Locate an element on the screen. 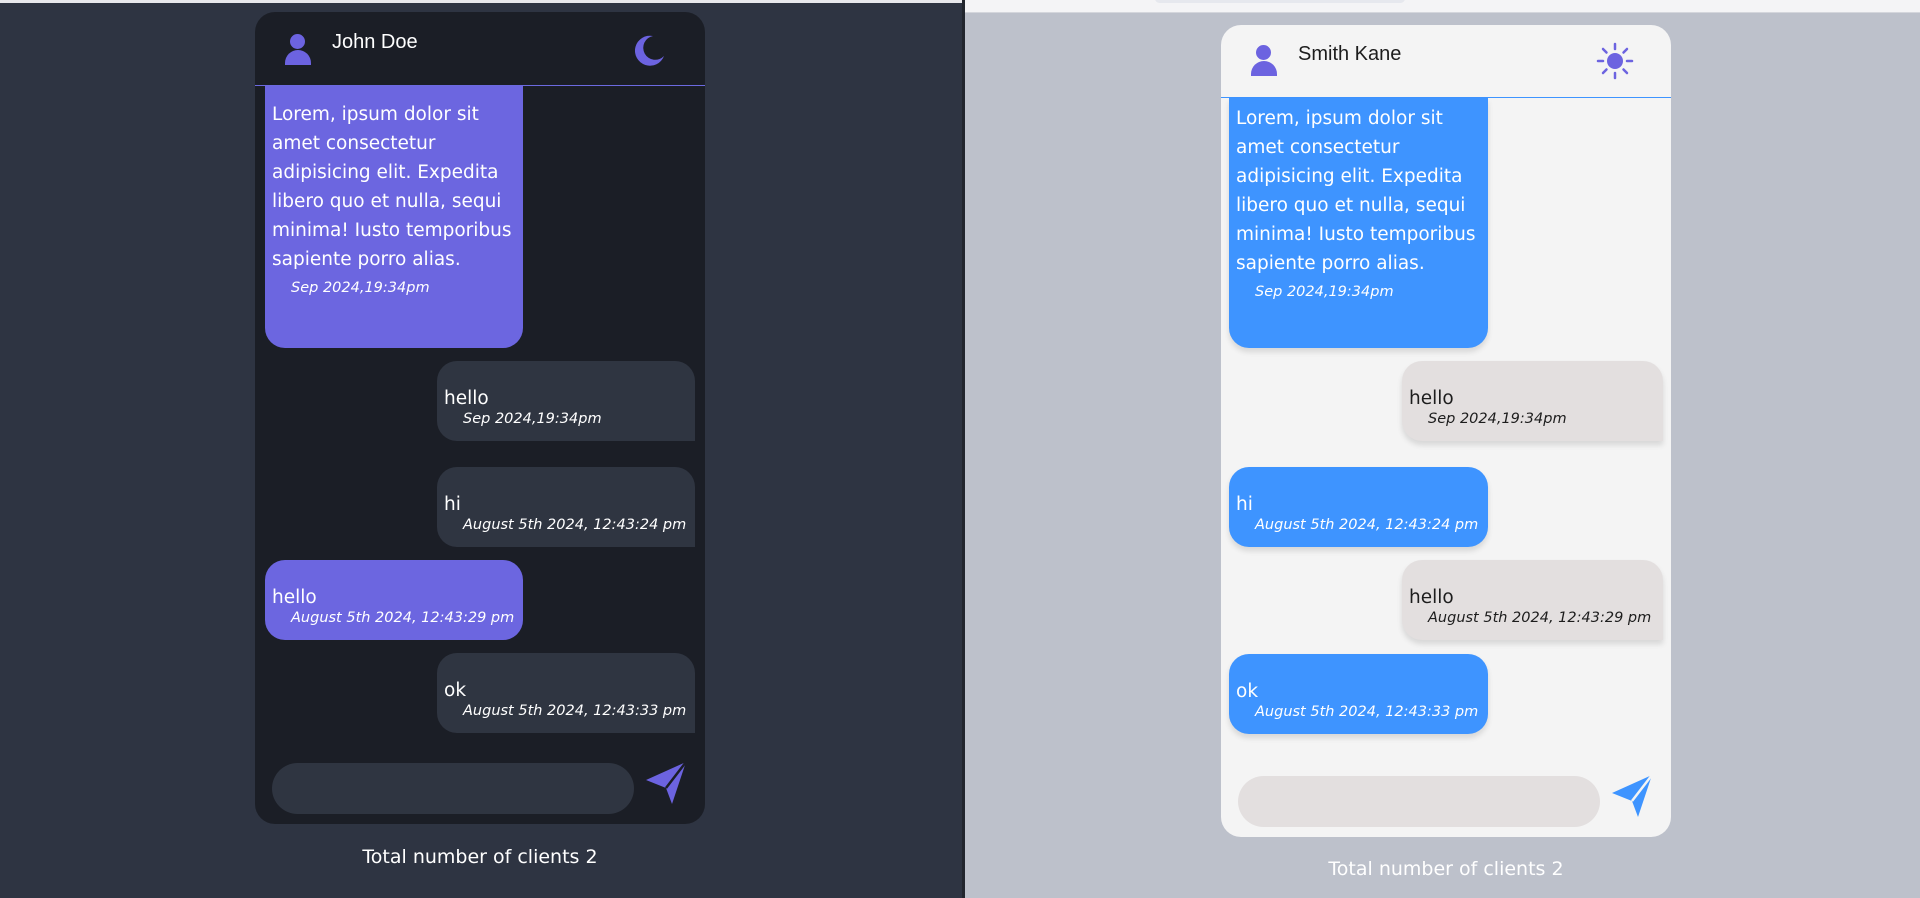 The image size is (1920, 898). sun-icon is located at coordinates (1615, 61).